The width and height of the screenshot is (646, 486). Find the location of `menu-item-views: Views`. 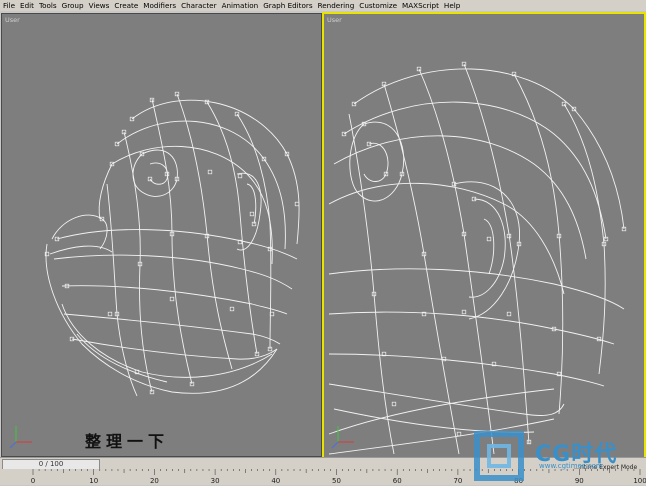

menu-item-views: Views is located at coordinates (99, 5).